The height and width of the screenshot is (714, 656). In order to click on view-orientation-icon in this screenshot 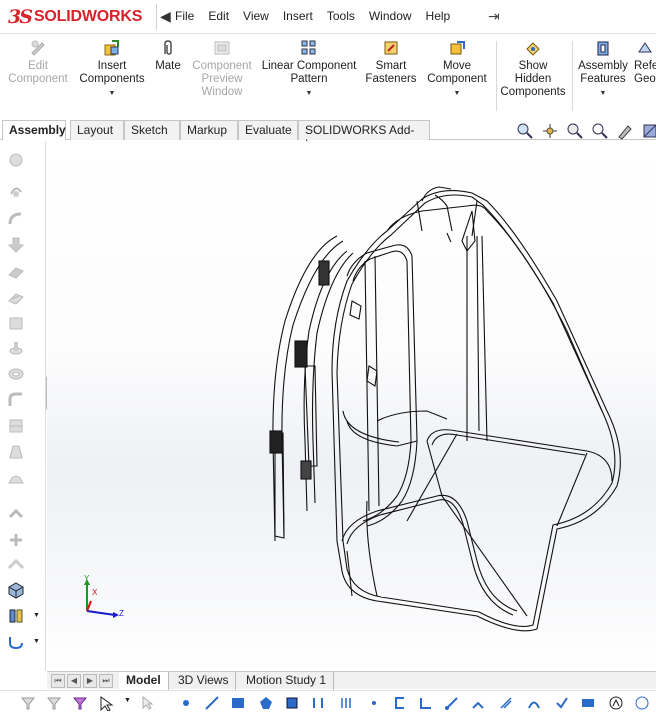, I will do `click(575, 131)`.